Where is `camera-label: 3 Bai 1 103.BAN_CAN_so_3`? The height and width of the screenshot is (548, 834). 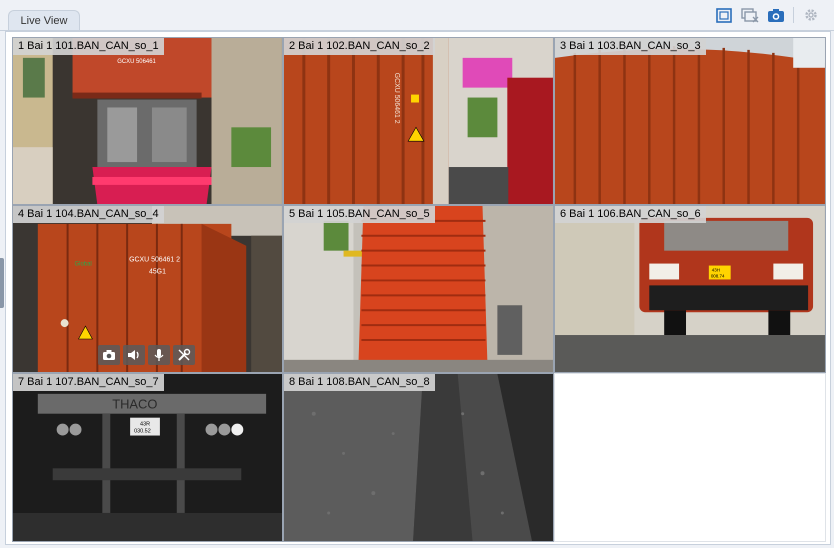
camera-label: 3 Bai 1 103.BAN_CAN_so_3 is located at coordinates (630, 46).